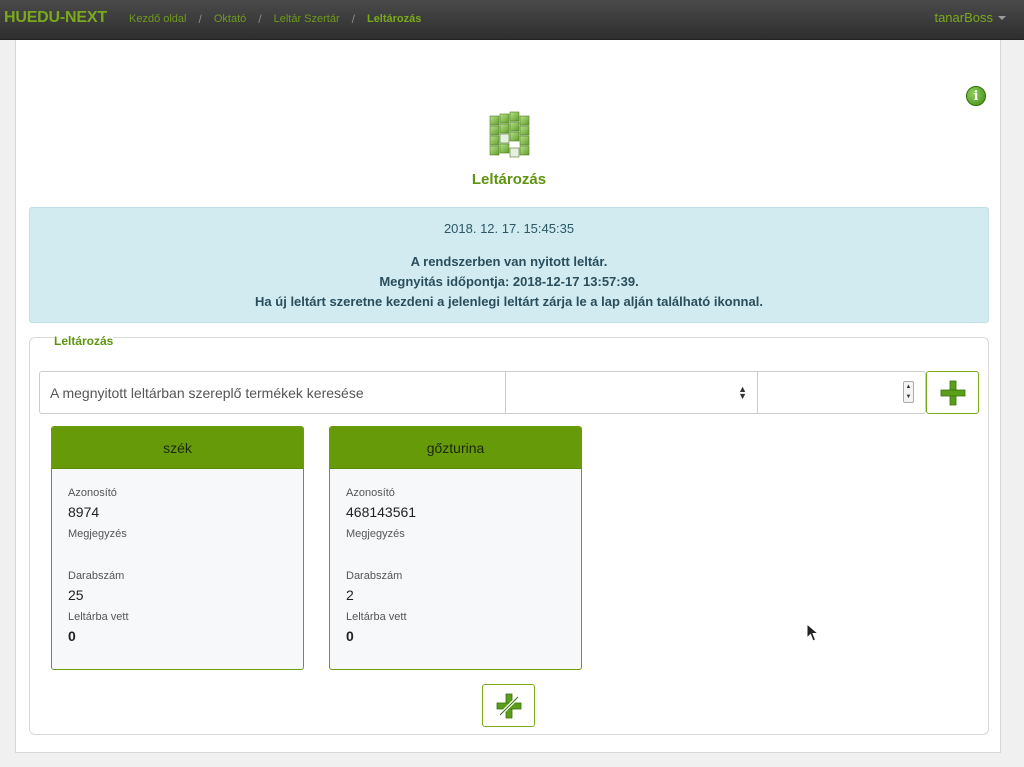  I want to click on breadcrumb-teacher: Oktató, so click(230, 19).